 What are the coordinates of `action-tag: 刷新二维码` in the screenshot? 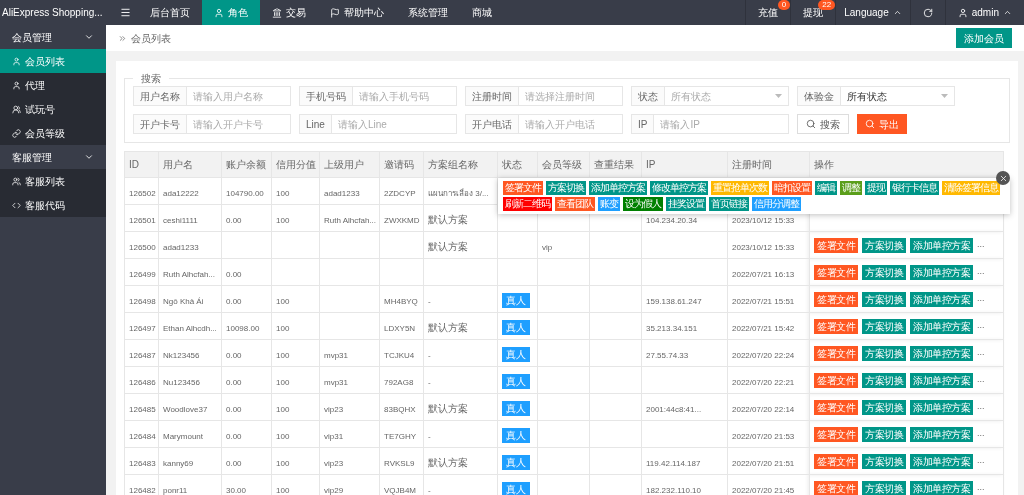 It's located at (527, 204).